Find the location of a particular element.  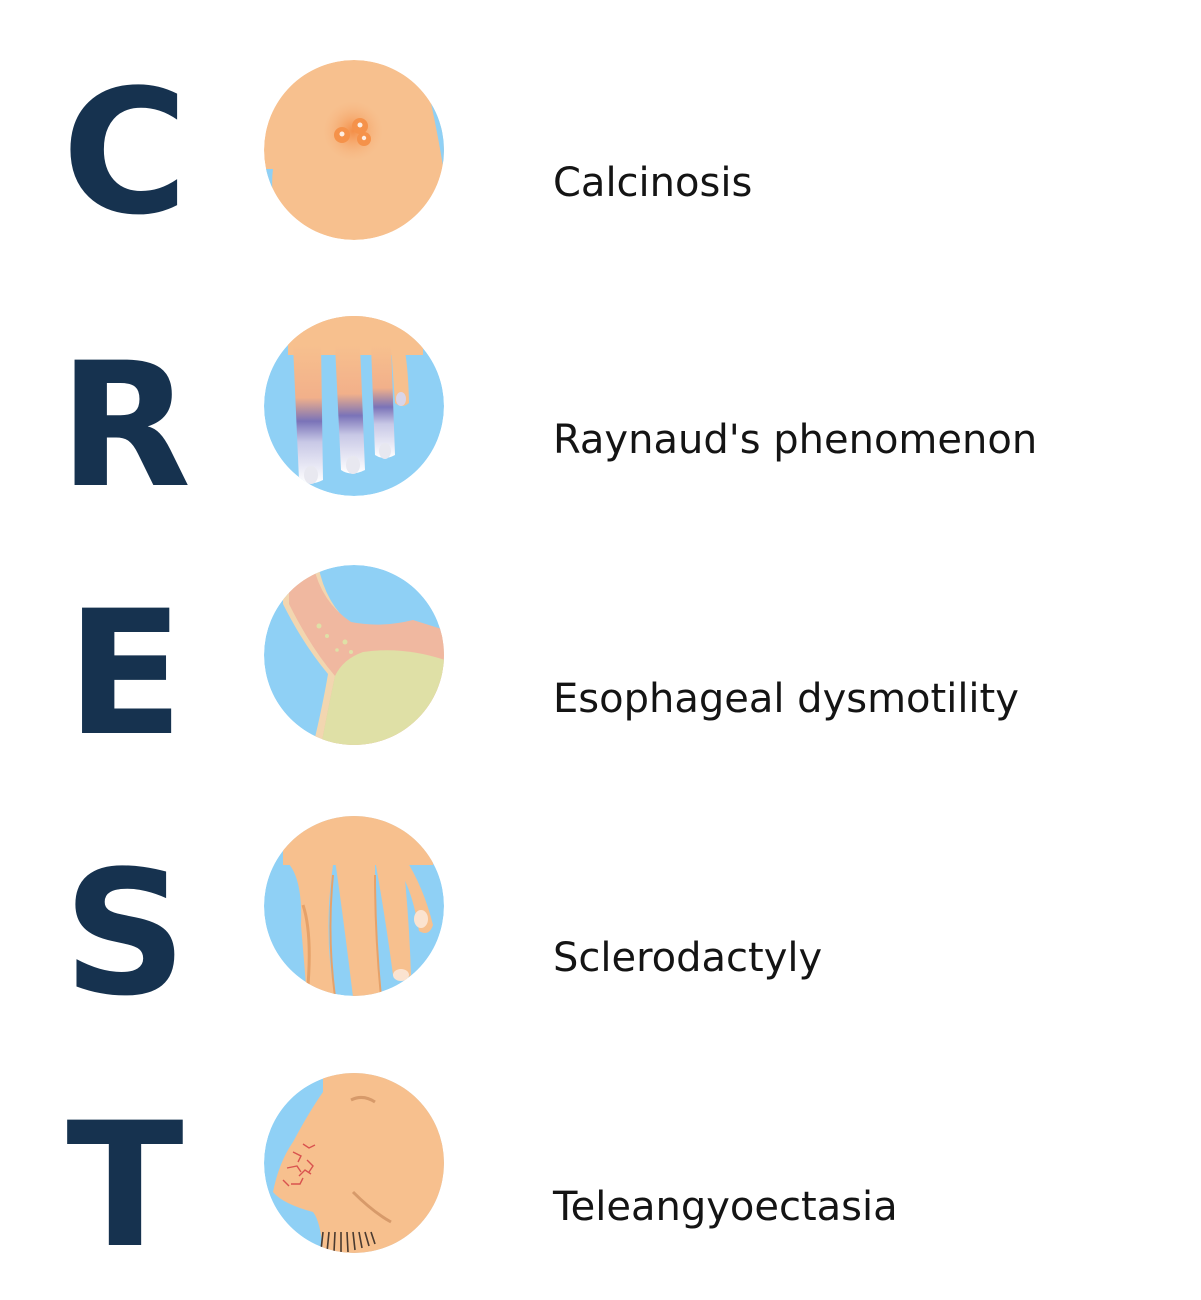

letter-c: C is located at coordinates (125, 152).